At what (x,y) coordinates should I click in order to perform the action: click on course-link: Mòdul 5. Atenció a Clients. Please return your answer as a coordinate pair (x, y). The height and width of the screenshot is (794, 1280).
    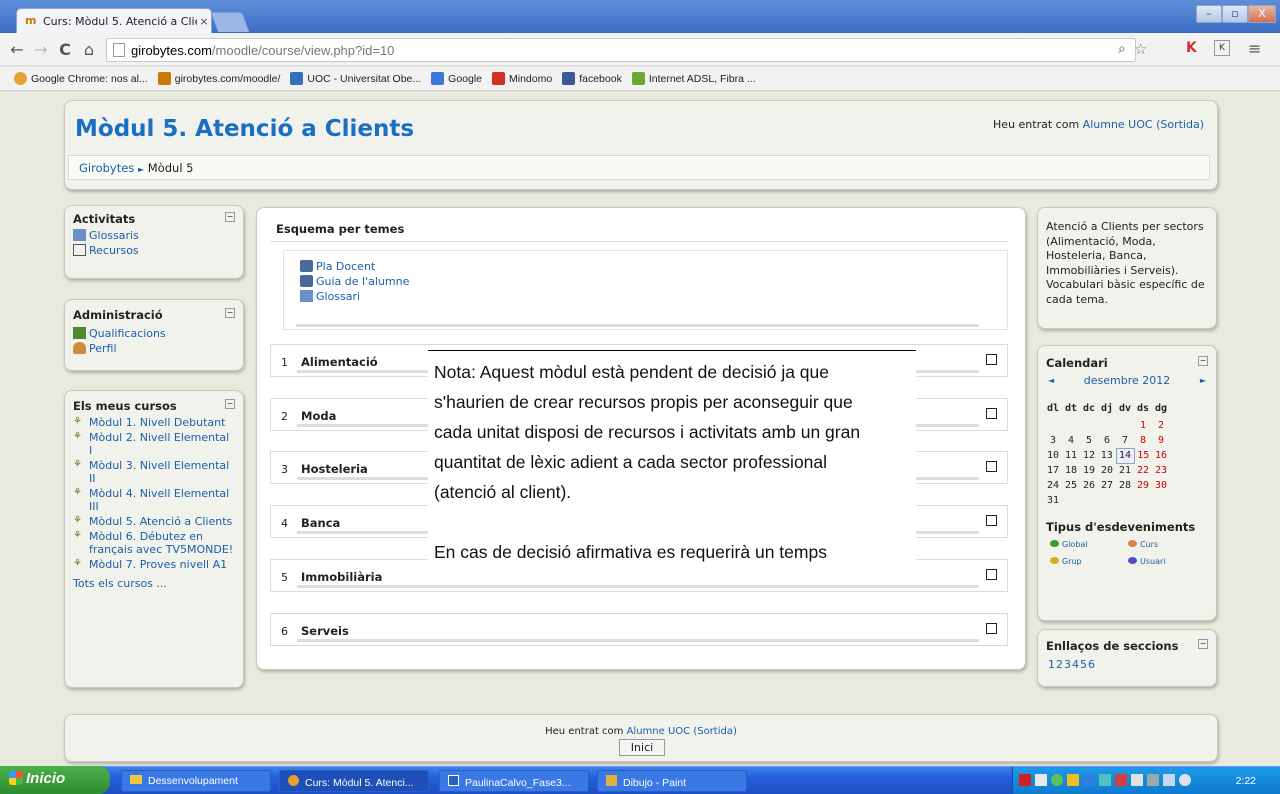
    Looking at the image, I should click on (160, 521).